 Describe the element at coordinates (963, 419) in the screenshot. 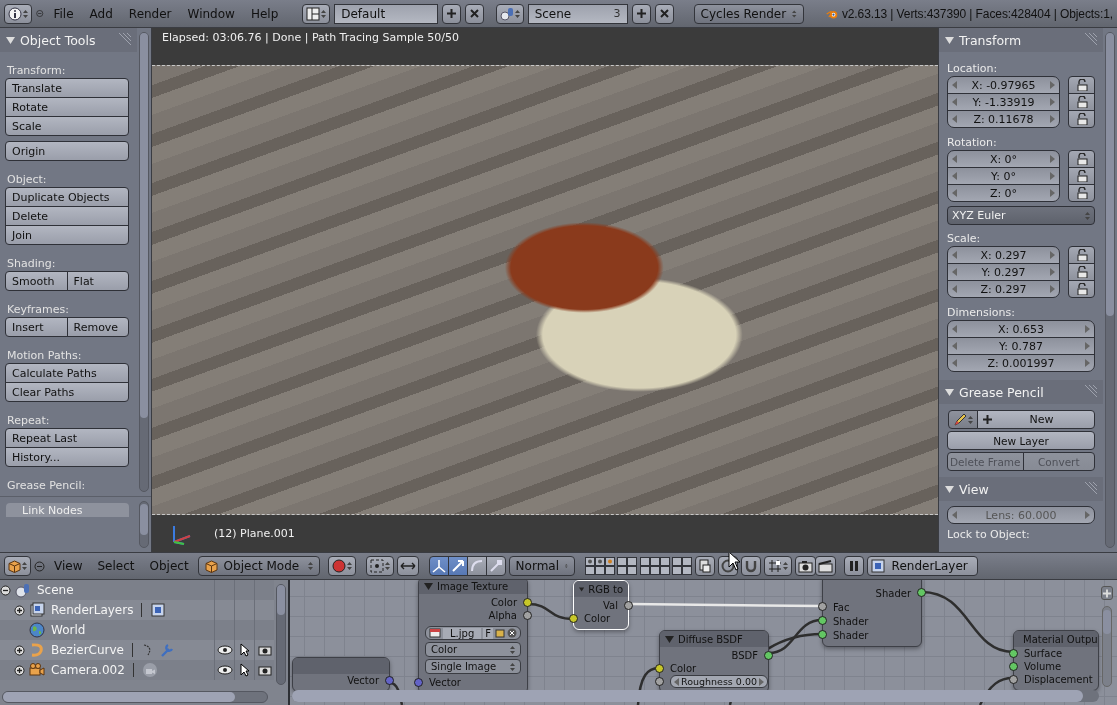

I see `pencil-picker` at that location.